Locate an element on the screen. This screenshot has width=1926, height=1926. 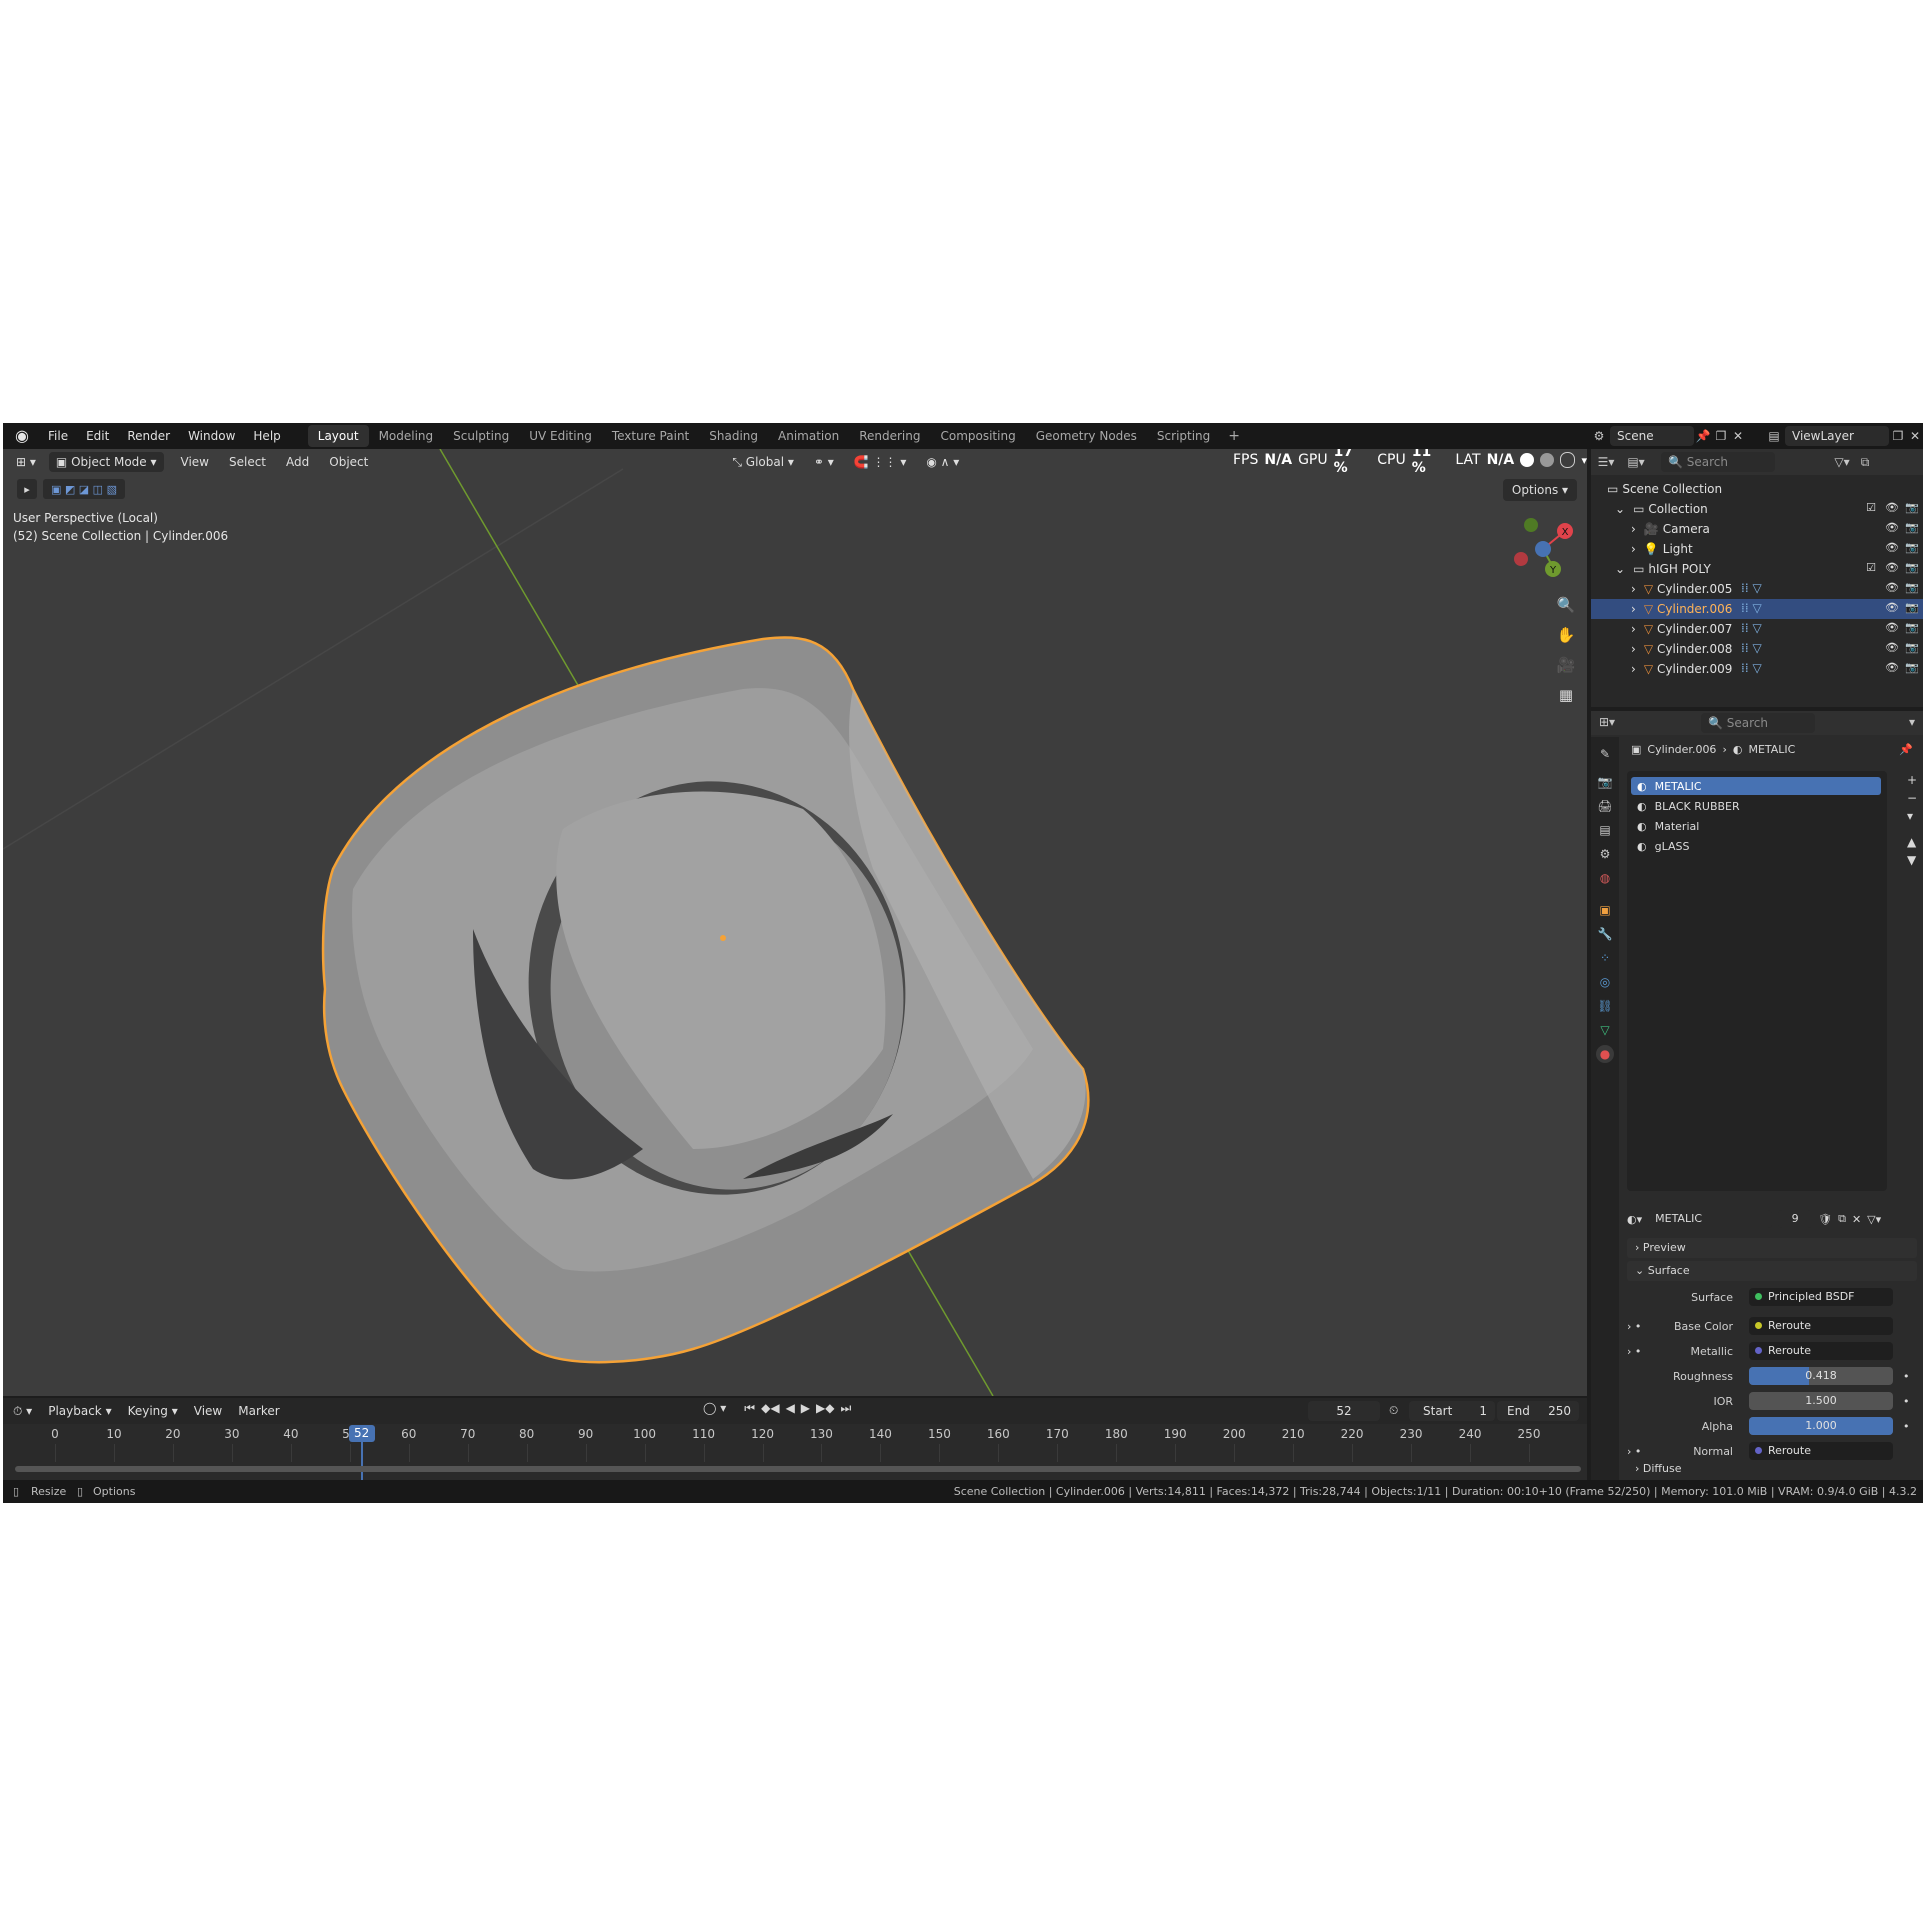
navigation-gizmo: X Y is located at coordinates (1543, 549).